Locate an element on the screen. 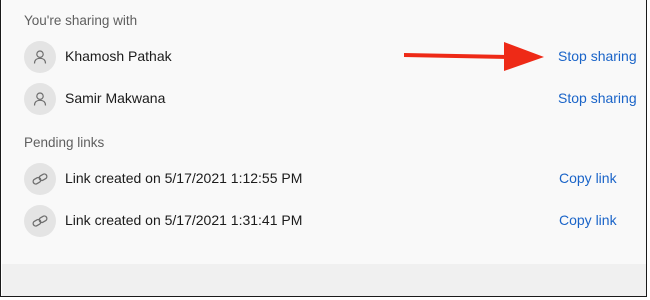 The height and width of the screenshot is (300, 650). shared-person-row: Khamosh Pathak Stop sharing is located at coordinates (324, 58).